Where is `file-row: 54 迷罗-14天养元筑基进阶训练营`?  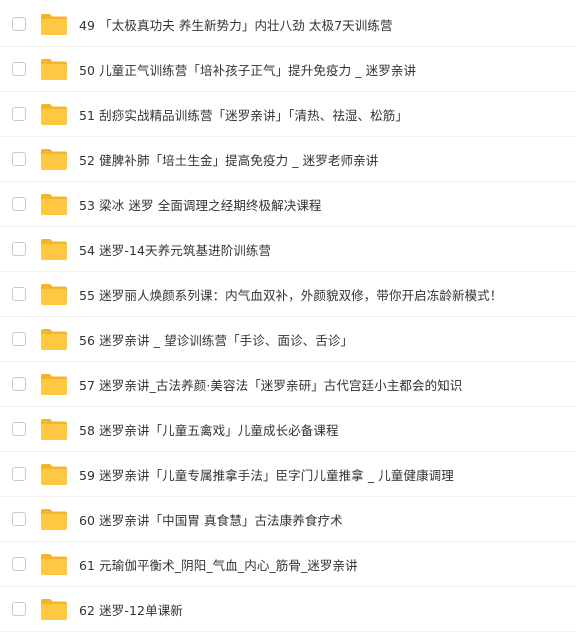 file-row: 54 迷罗-14天养元筑基进阶训练营 is located at coordinates (288, 249).